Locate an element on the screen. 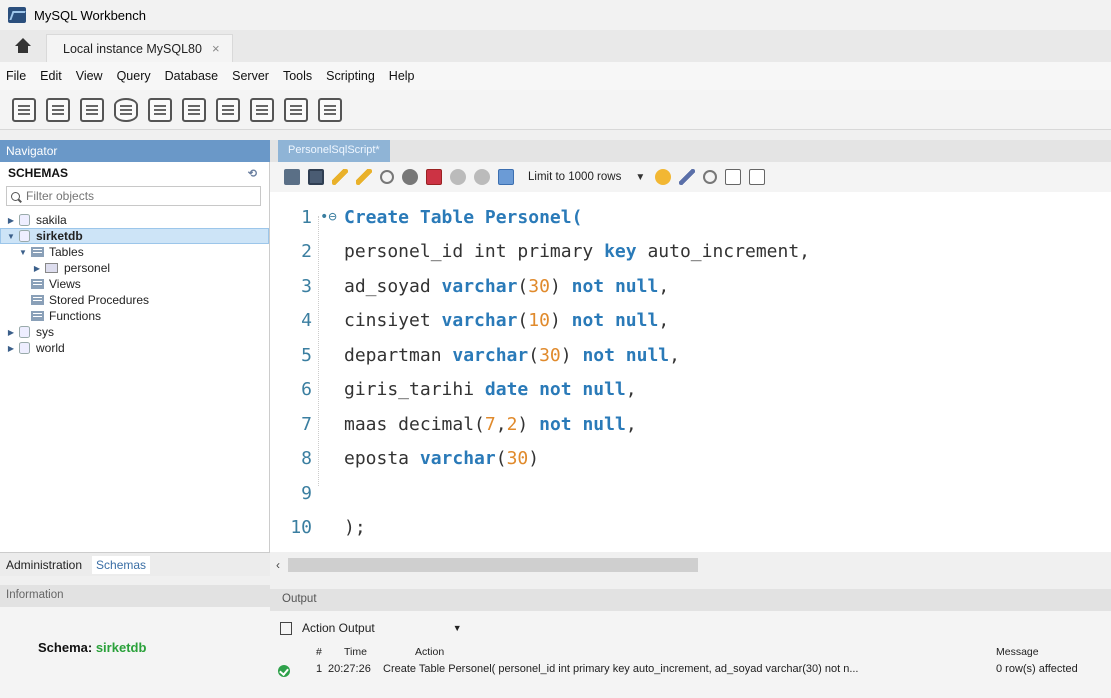 The image size is (1111, 698). code-token: departman is located at coordinates (398, 355).